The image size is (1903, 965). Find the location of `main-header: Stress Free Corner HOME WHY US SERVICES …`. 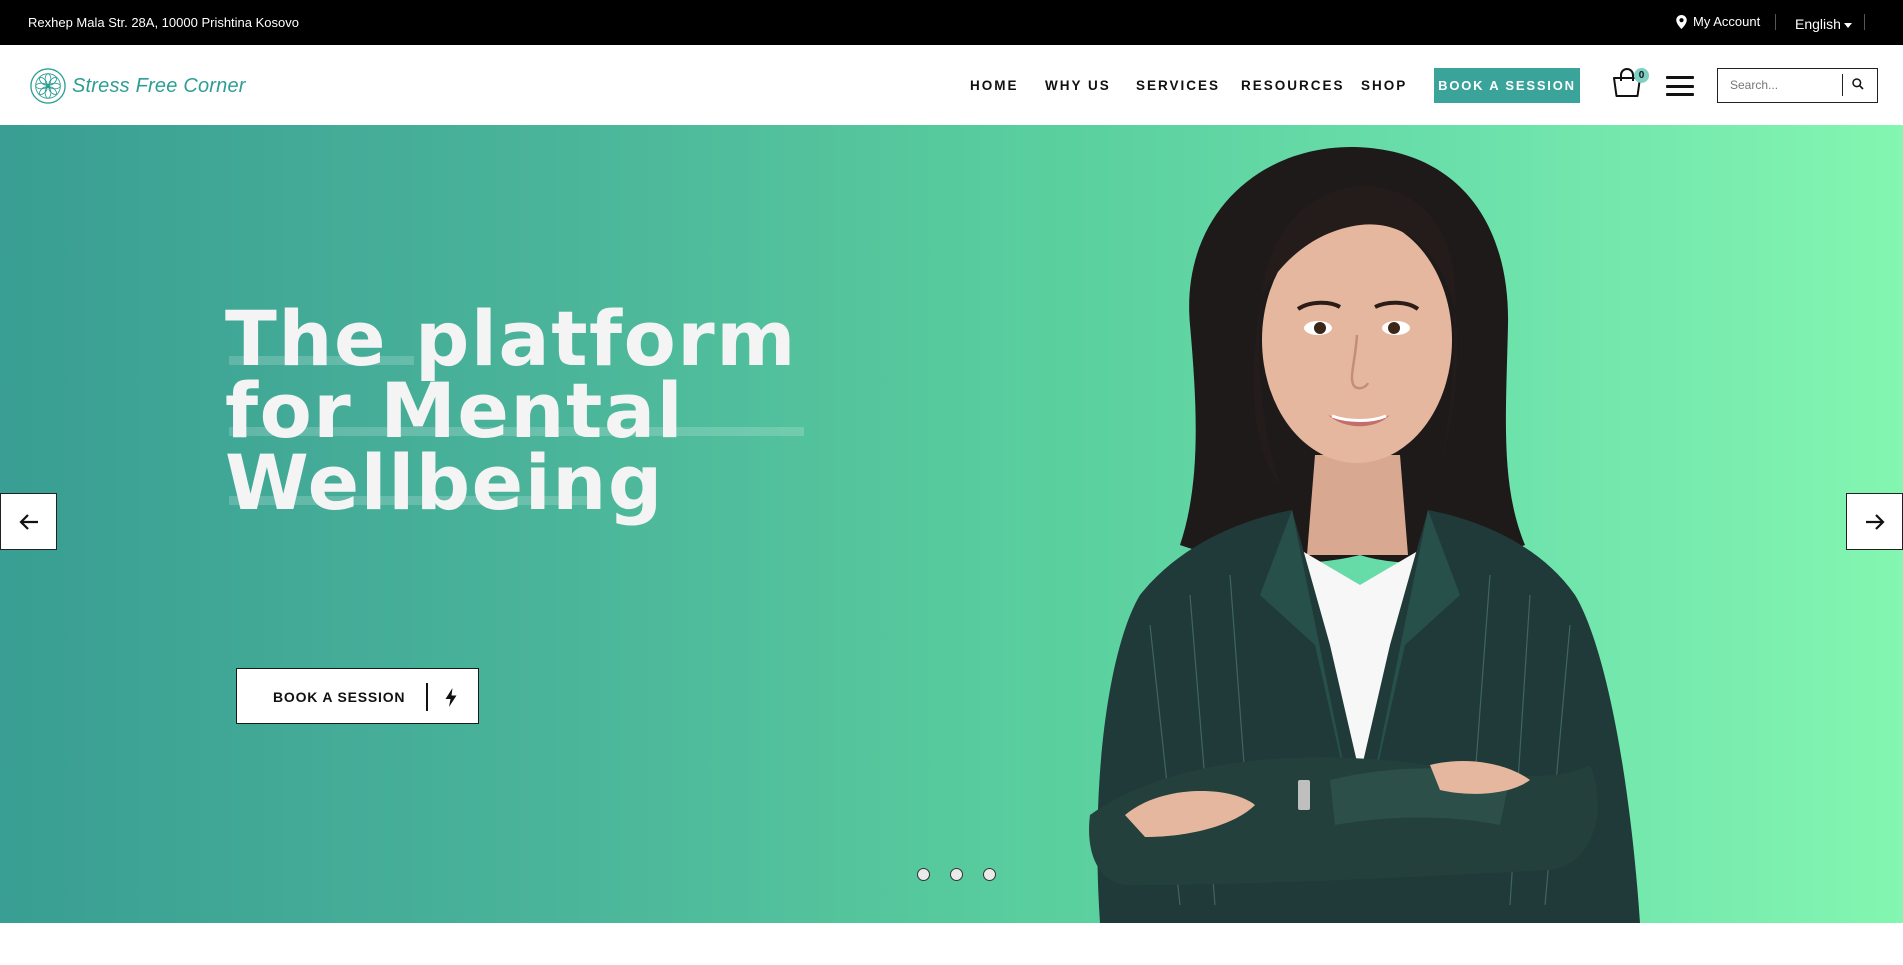

main-header: Stress Free Corner HOME WHY US SERVICES … is located at coordinates (951, 85).